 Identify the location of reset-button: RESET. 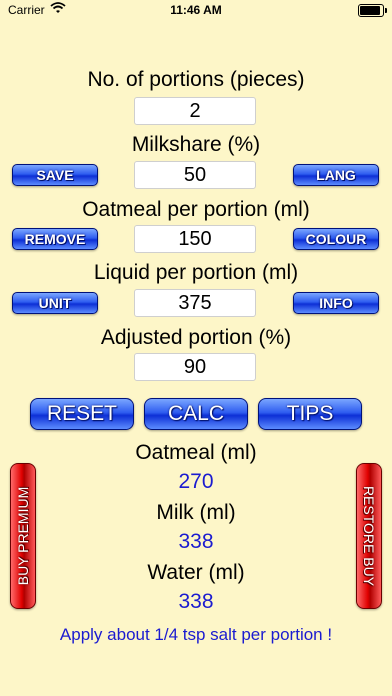
(82, 414).